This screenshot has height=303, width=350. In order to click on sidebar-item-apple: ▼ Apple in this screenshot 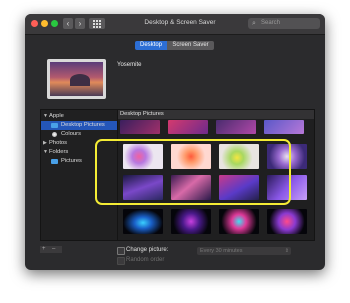, I will do `click(79, 116)`.